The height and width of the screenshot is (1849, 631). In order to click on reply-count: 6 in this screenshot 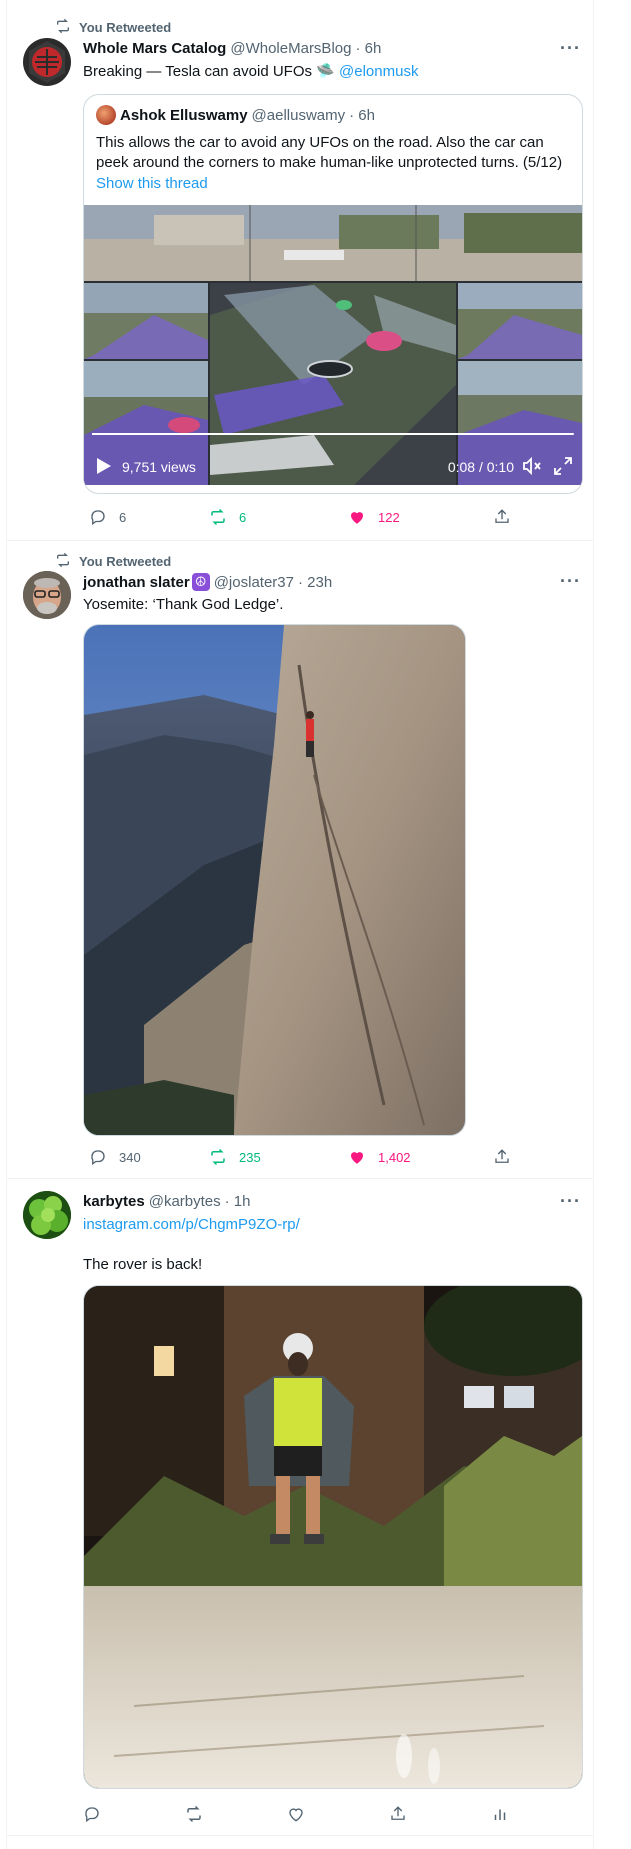, I will do `click(123, 517)`.